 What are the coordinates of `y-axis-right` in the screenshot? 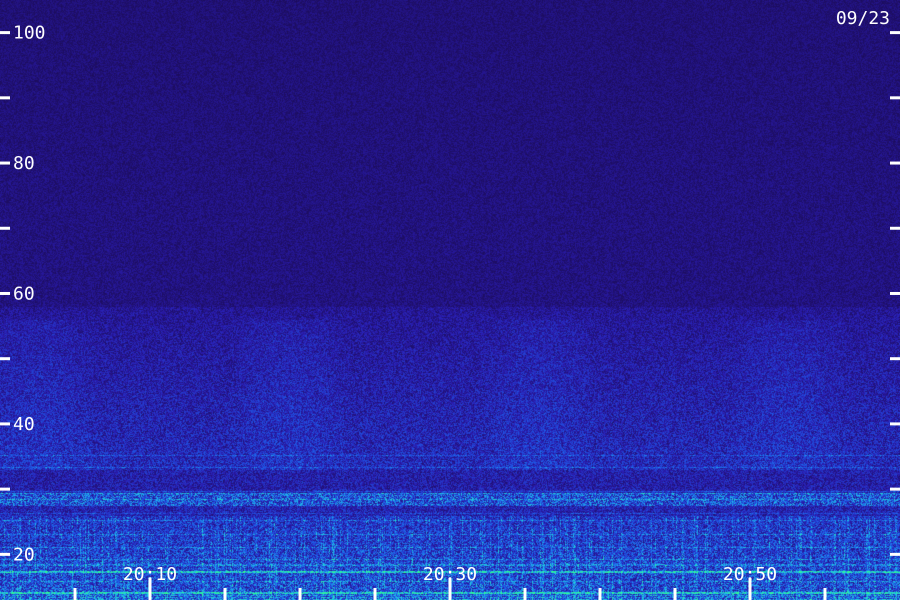 It's located at (895, 293).